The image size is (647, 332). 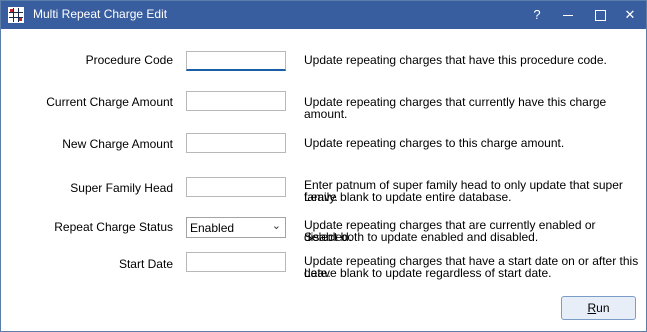 What do you see at coordinates (16, 15) in the screenshot?
I see `app-icon` at bounding box center [16, 15].